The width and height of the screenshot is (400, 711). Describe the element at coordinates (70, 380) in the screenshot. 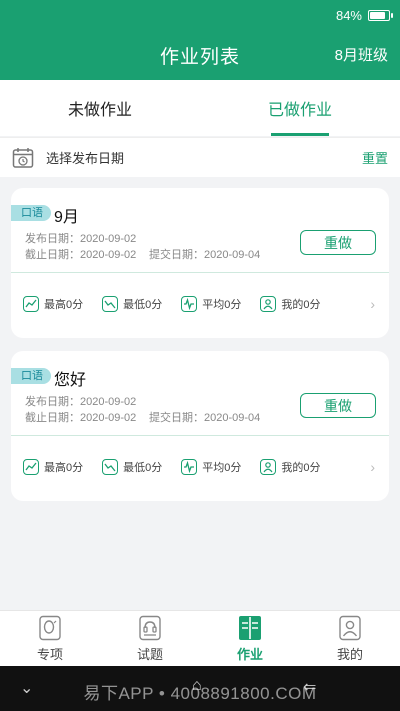

I see `homework-name: 您好` at that location.